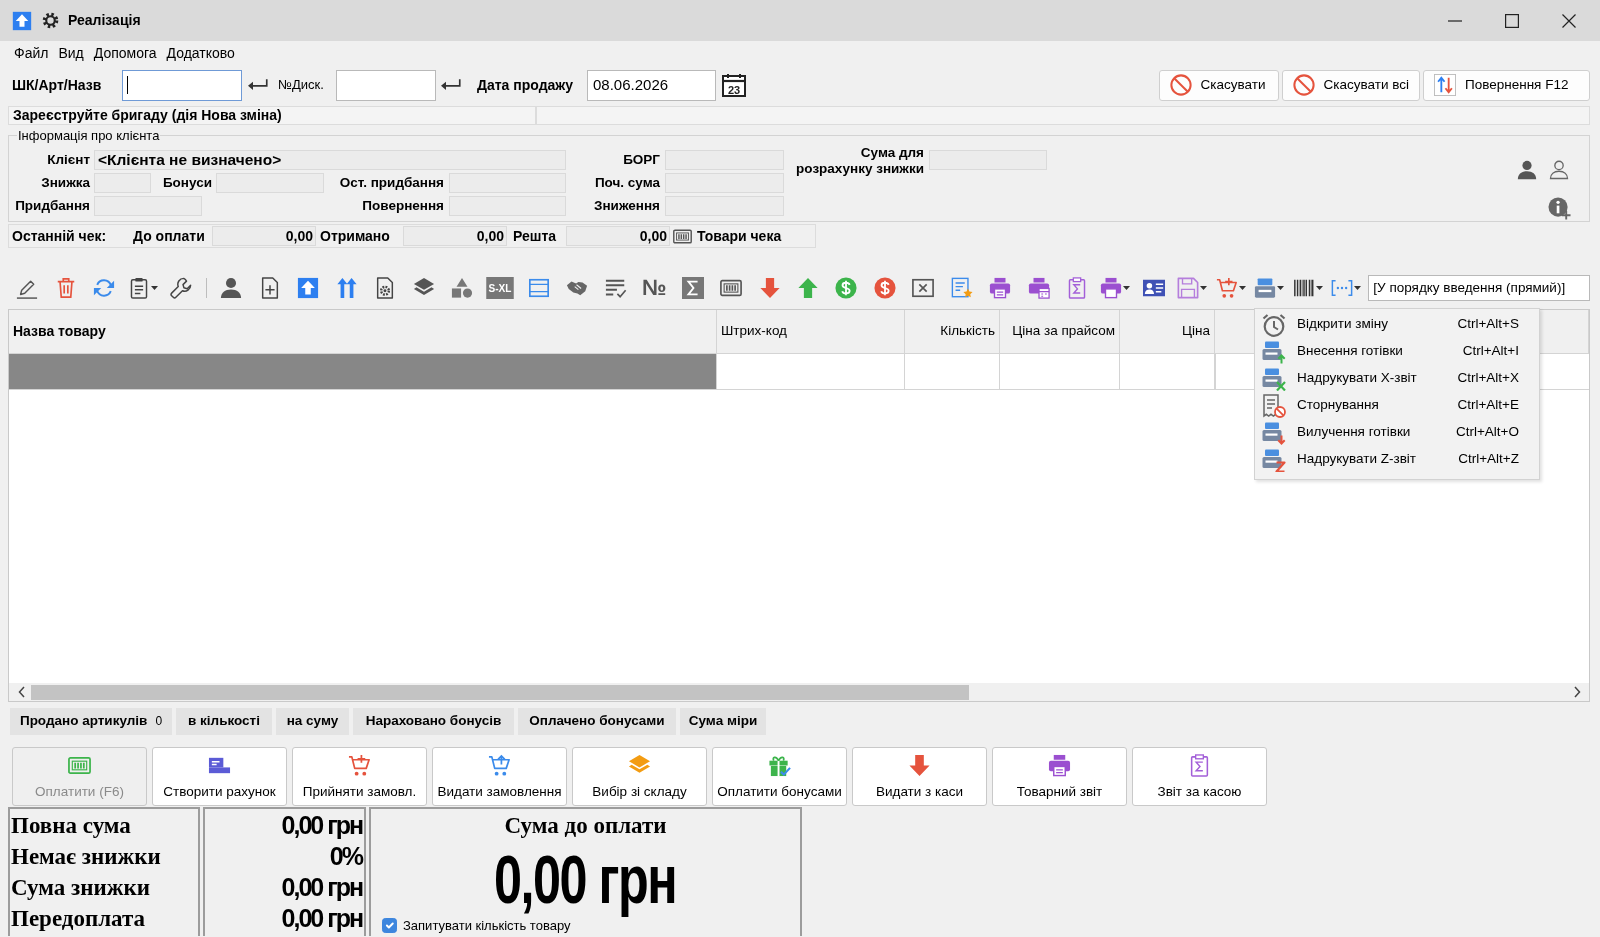  I want to click on shapes-icon, so click(462, 288).